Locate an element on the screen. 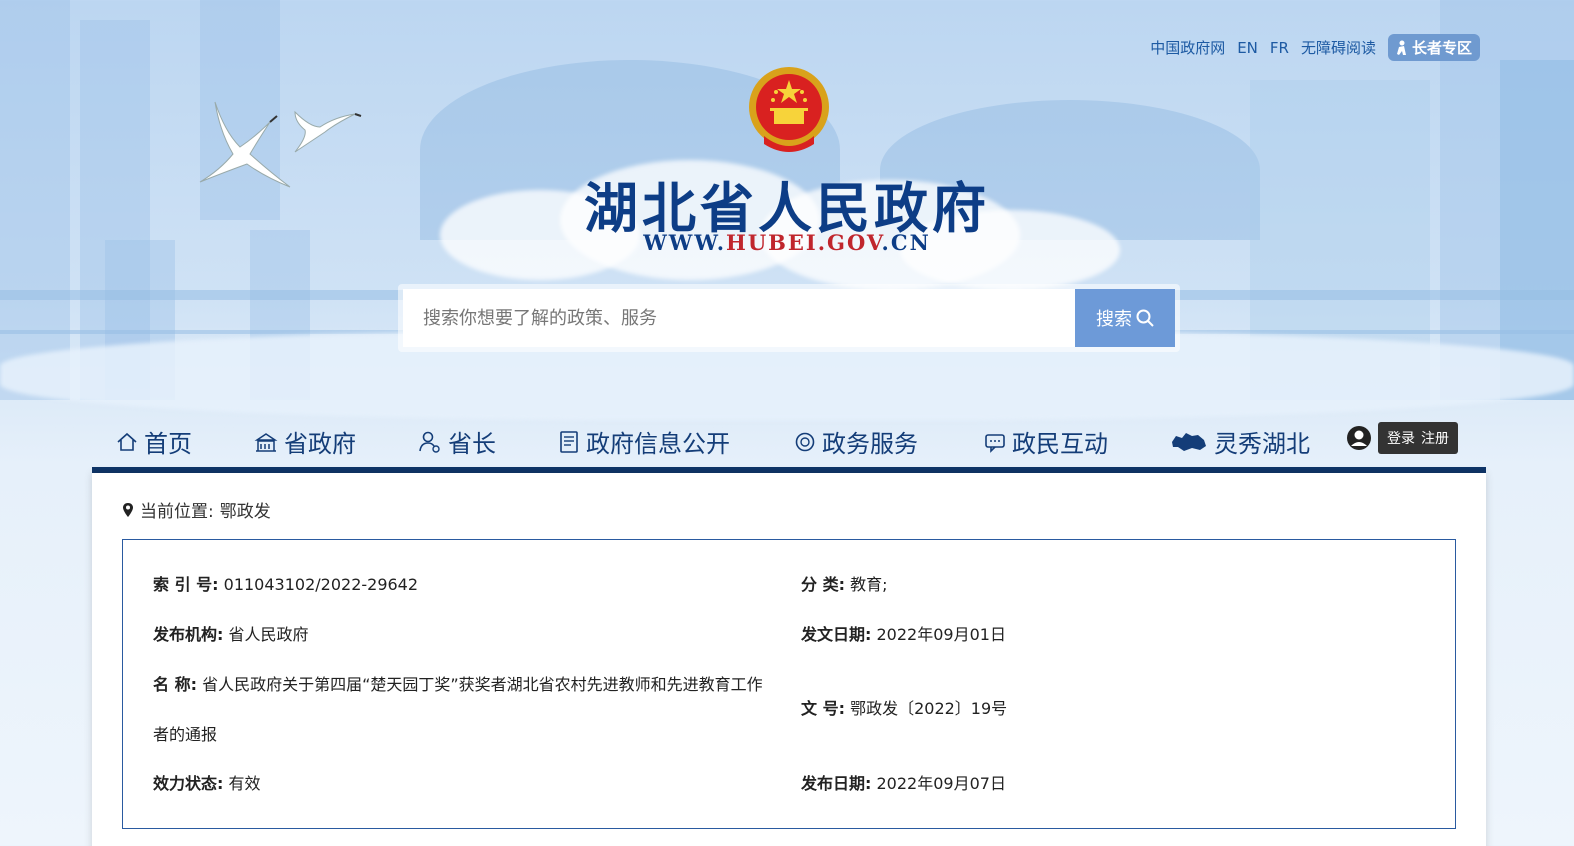 The height and width of the screenshot is (846, 1574). search-button: 搜索 is located at coordinates (1125, 318).